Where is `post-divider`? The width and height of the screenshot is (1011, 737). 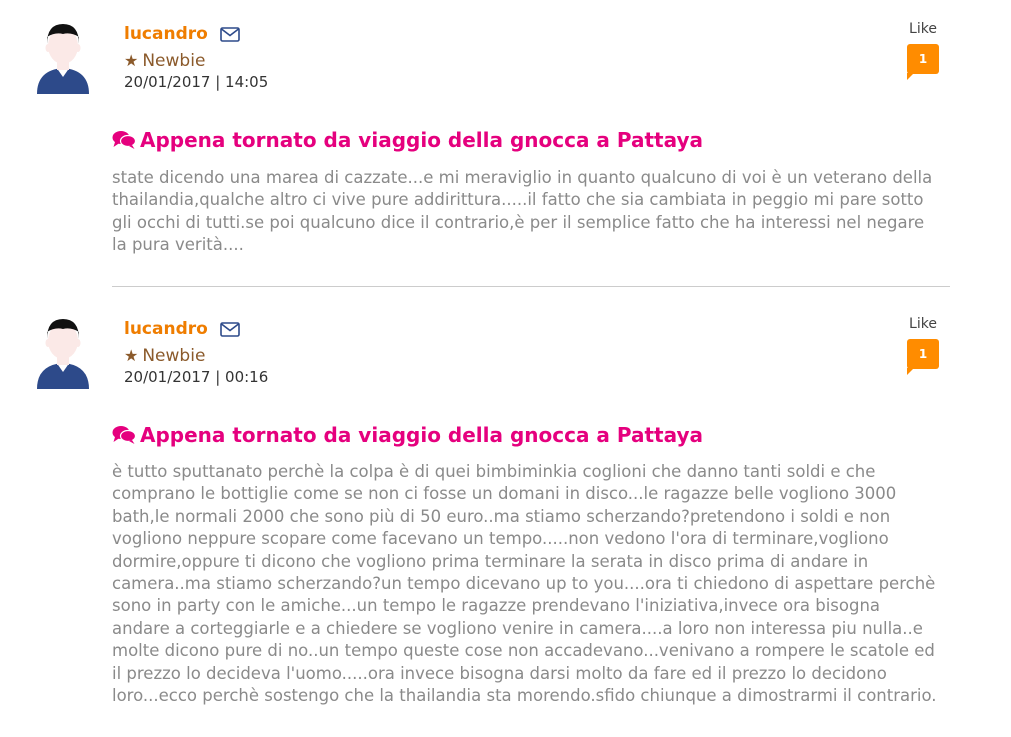 post-divider is located at coordinates (531, 286).